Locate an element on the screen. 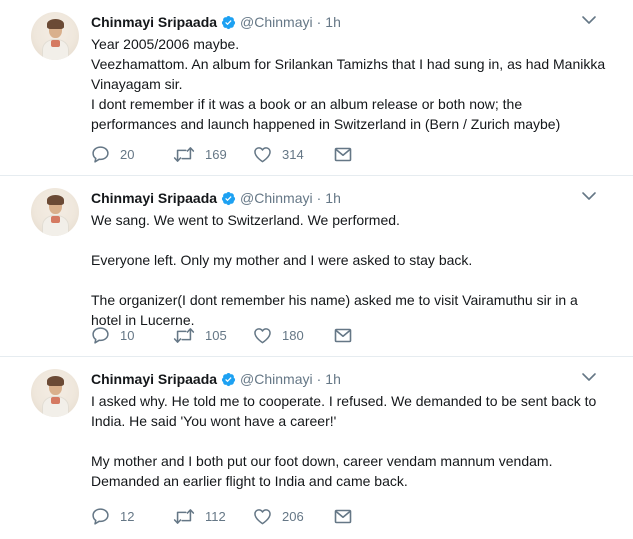 Image resolution: width=633 pixels, height=539 pixels. like-count: 314 is located at coordinates (293, 154).